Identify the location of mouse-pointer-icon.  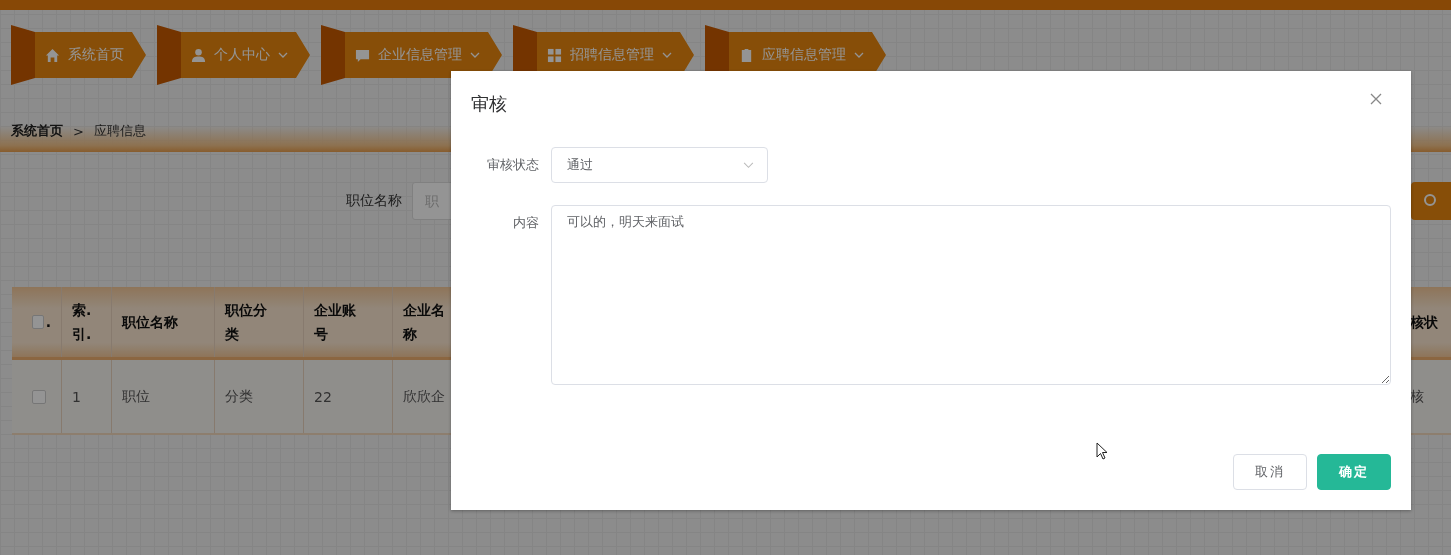
(1102, 451).